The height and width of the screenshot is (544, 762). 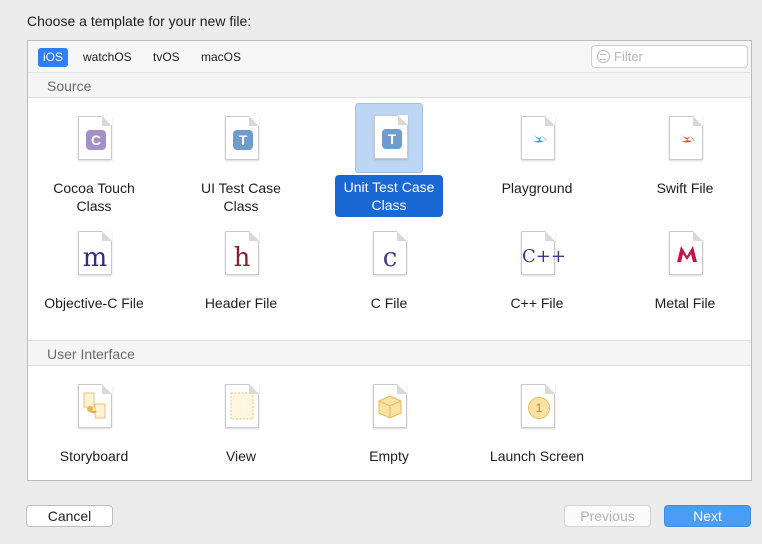 What do you see at coordinates (537, 303) in the screenshot?
I see `template-label: C++ File` at bounding box center [537, 303].